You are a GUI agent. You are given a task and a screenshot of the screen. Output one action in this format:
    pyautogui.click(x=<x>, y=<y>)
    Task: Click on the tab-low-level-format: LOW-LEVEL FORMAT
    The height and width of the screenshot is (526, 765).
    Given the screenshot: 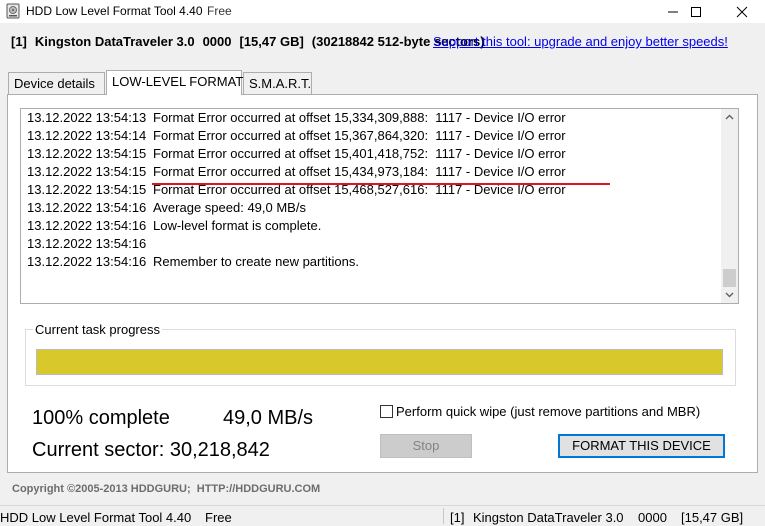 What is the action you would take?
    pyautogui.click(x=174, y=82)
    